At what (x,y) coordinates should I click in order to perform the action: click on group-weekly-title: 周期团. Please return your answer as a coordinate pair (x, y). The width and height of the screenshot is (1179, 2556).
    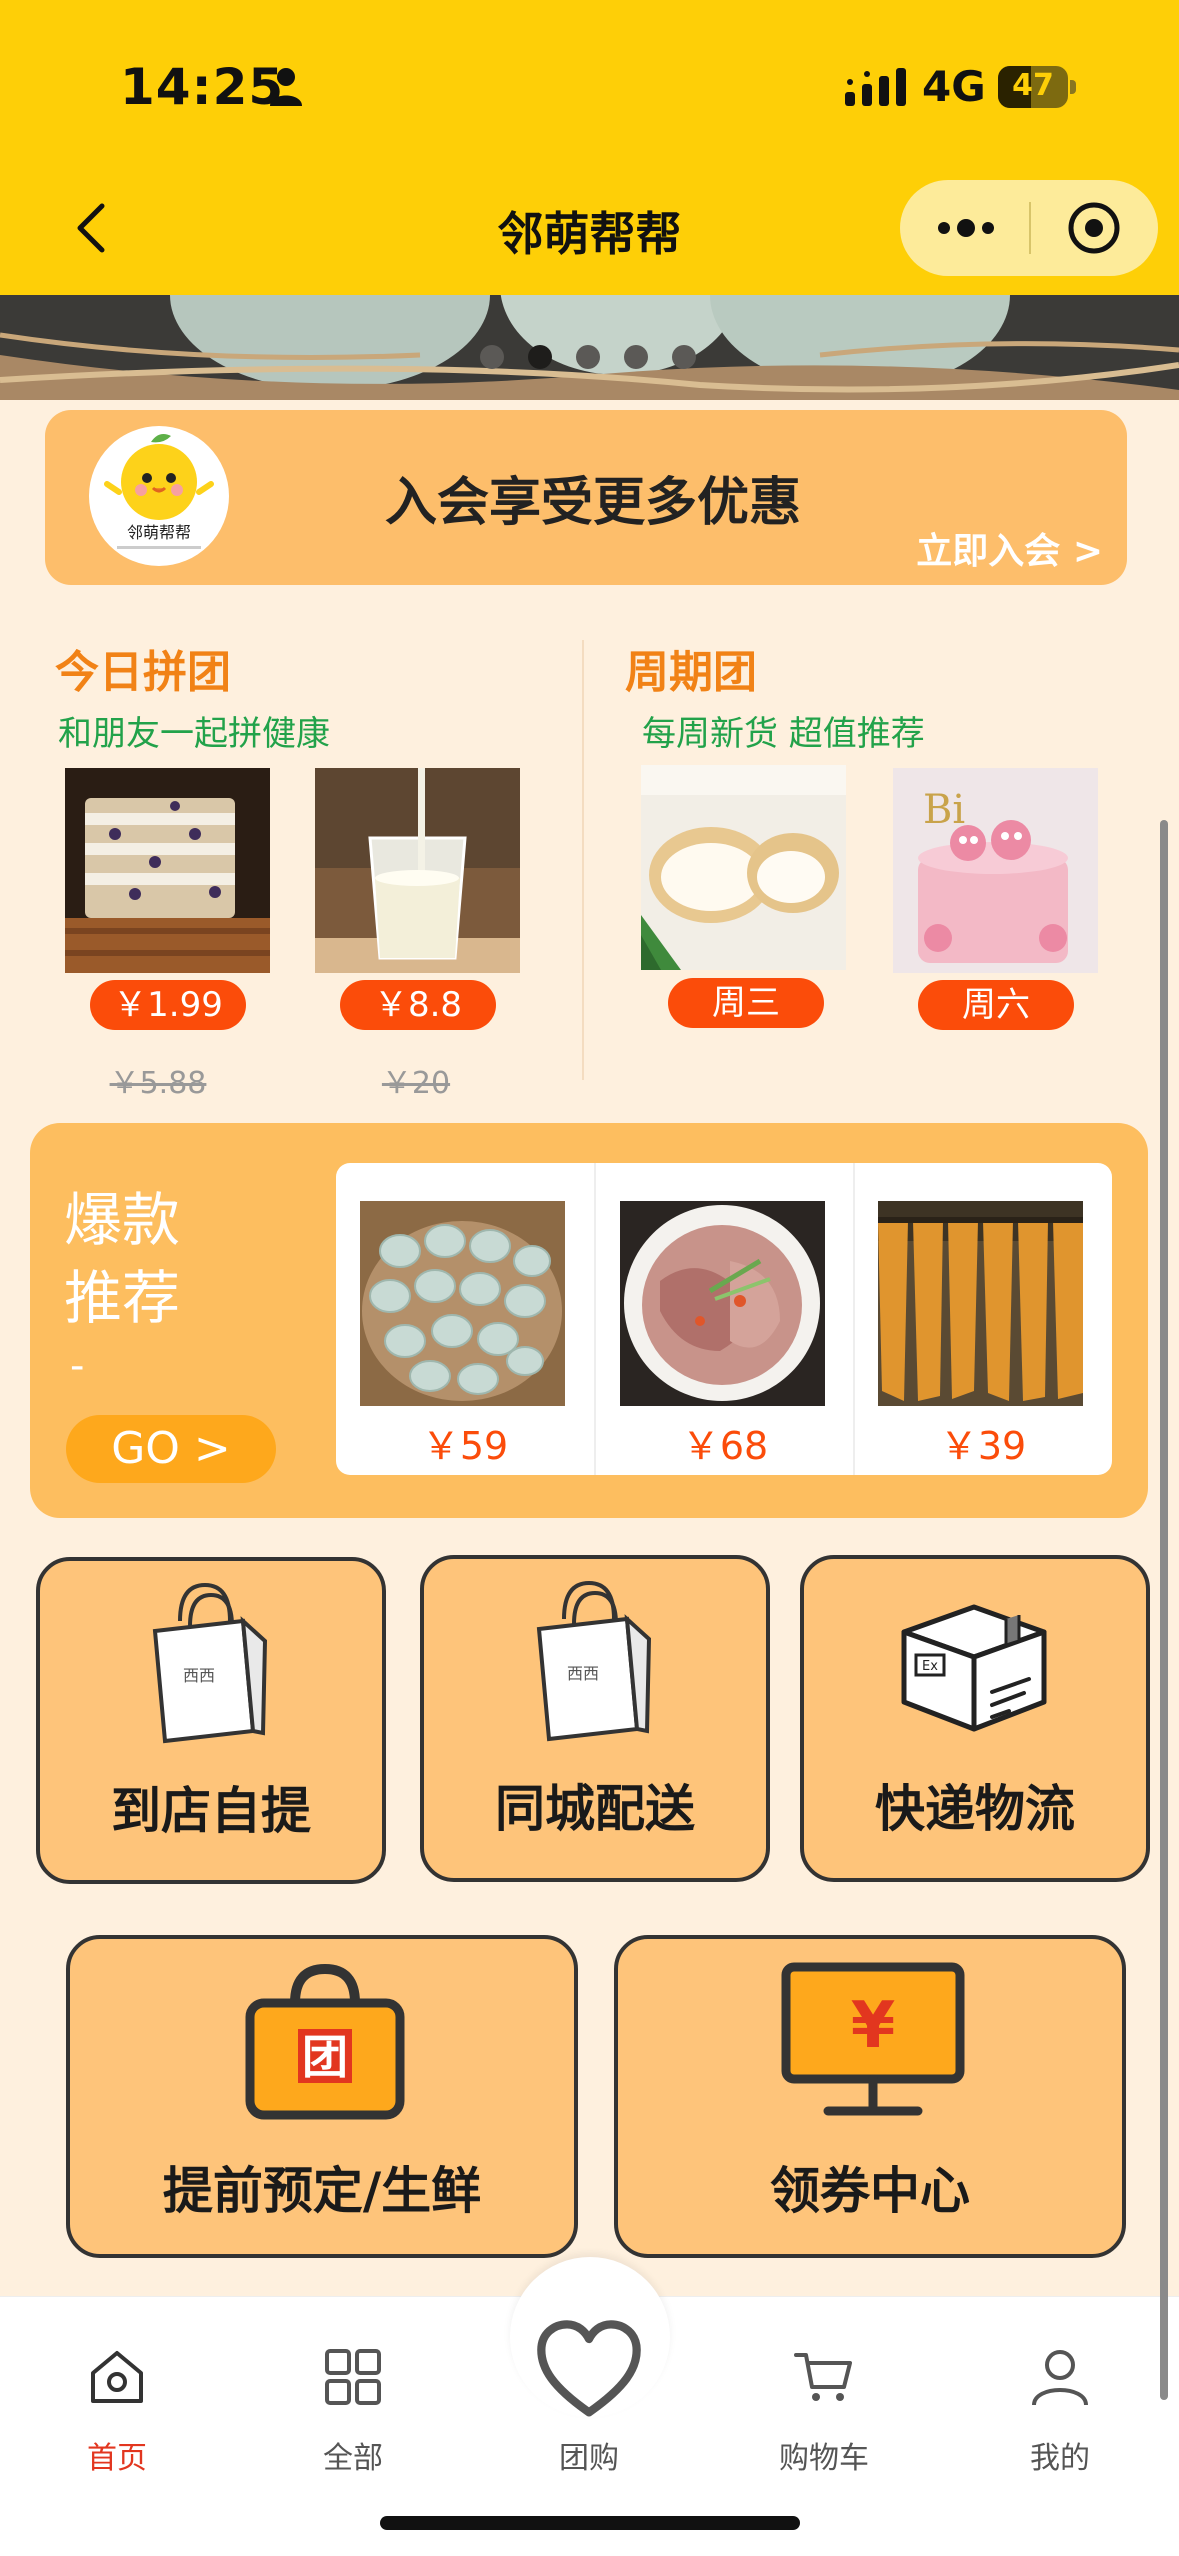
    Looking at the image, I should click on (691, 668).